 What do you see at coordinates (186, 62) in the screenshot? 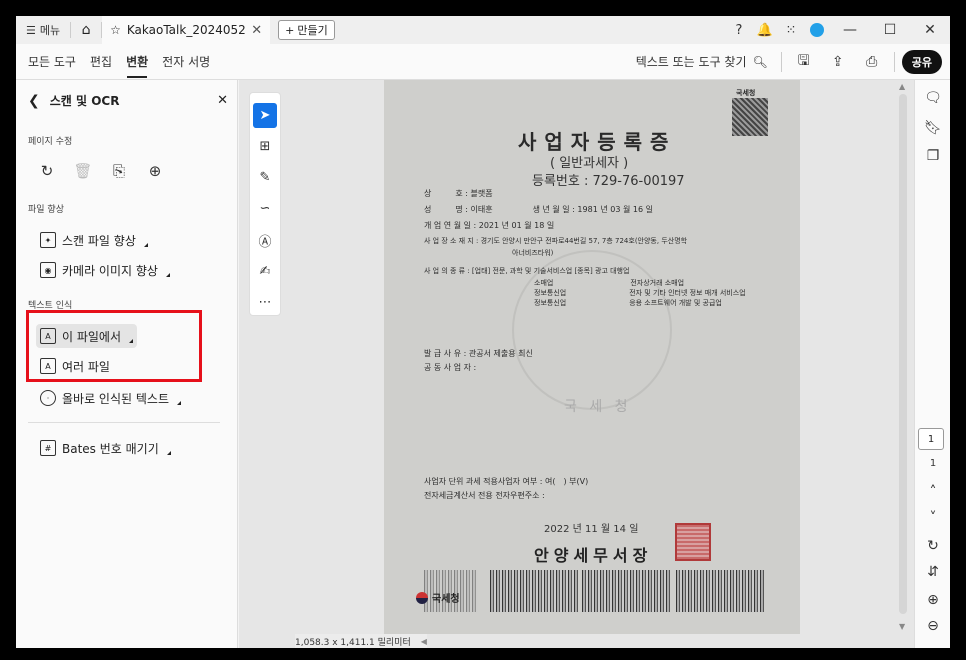
I see `tab-e-sign: 전자 서명` at bounding box center [186, 62].